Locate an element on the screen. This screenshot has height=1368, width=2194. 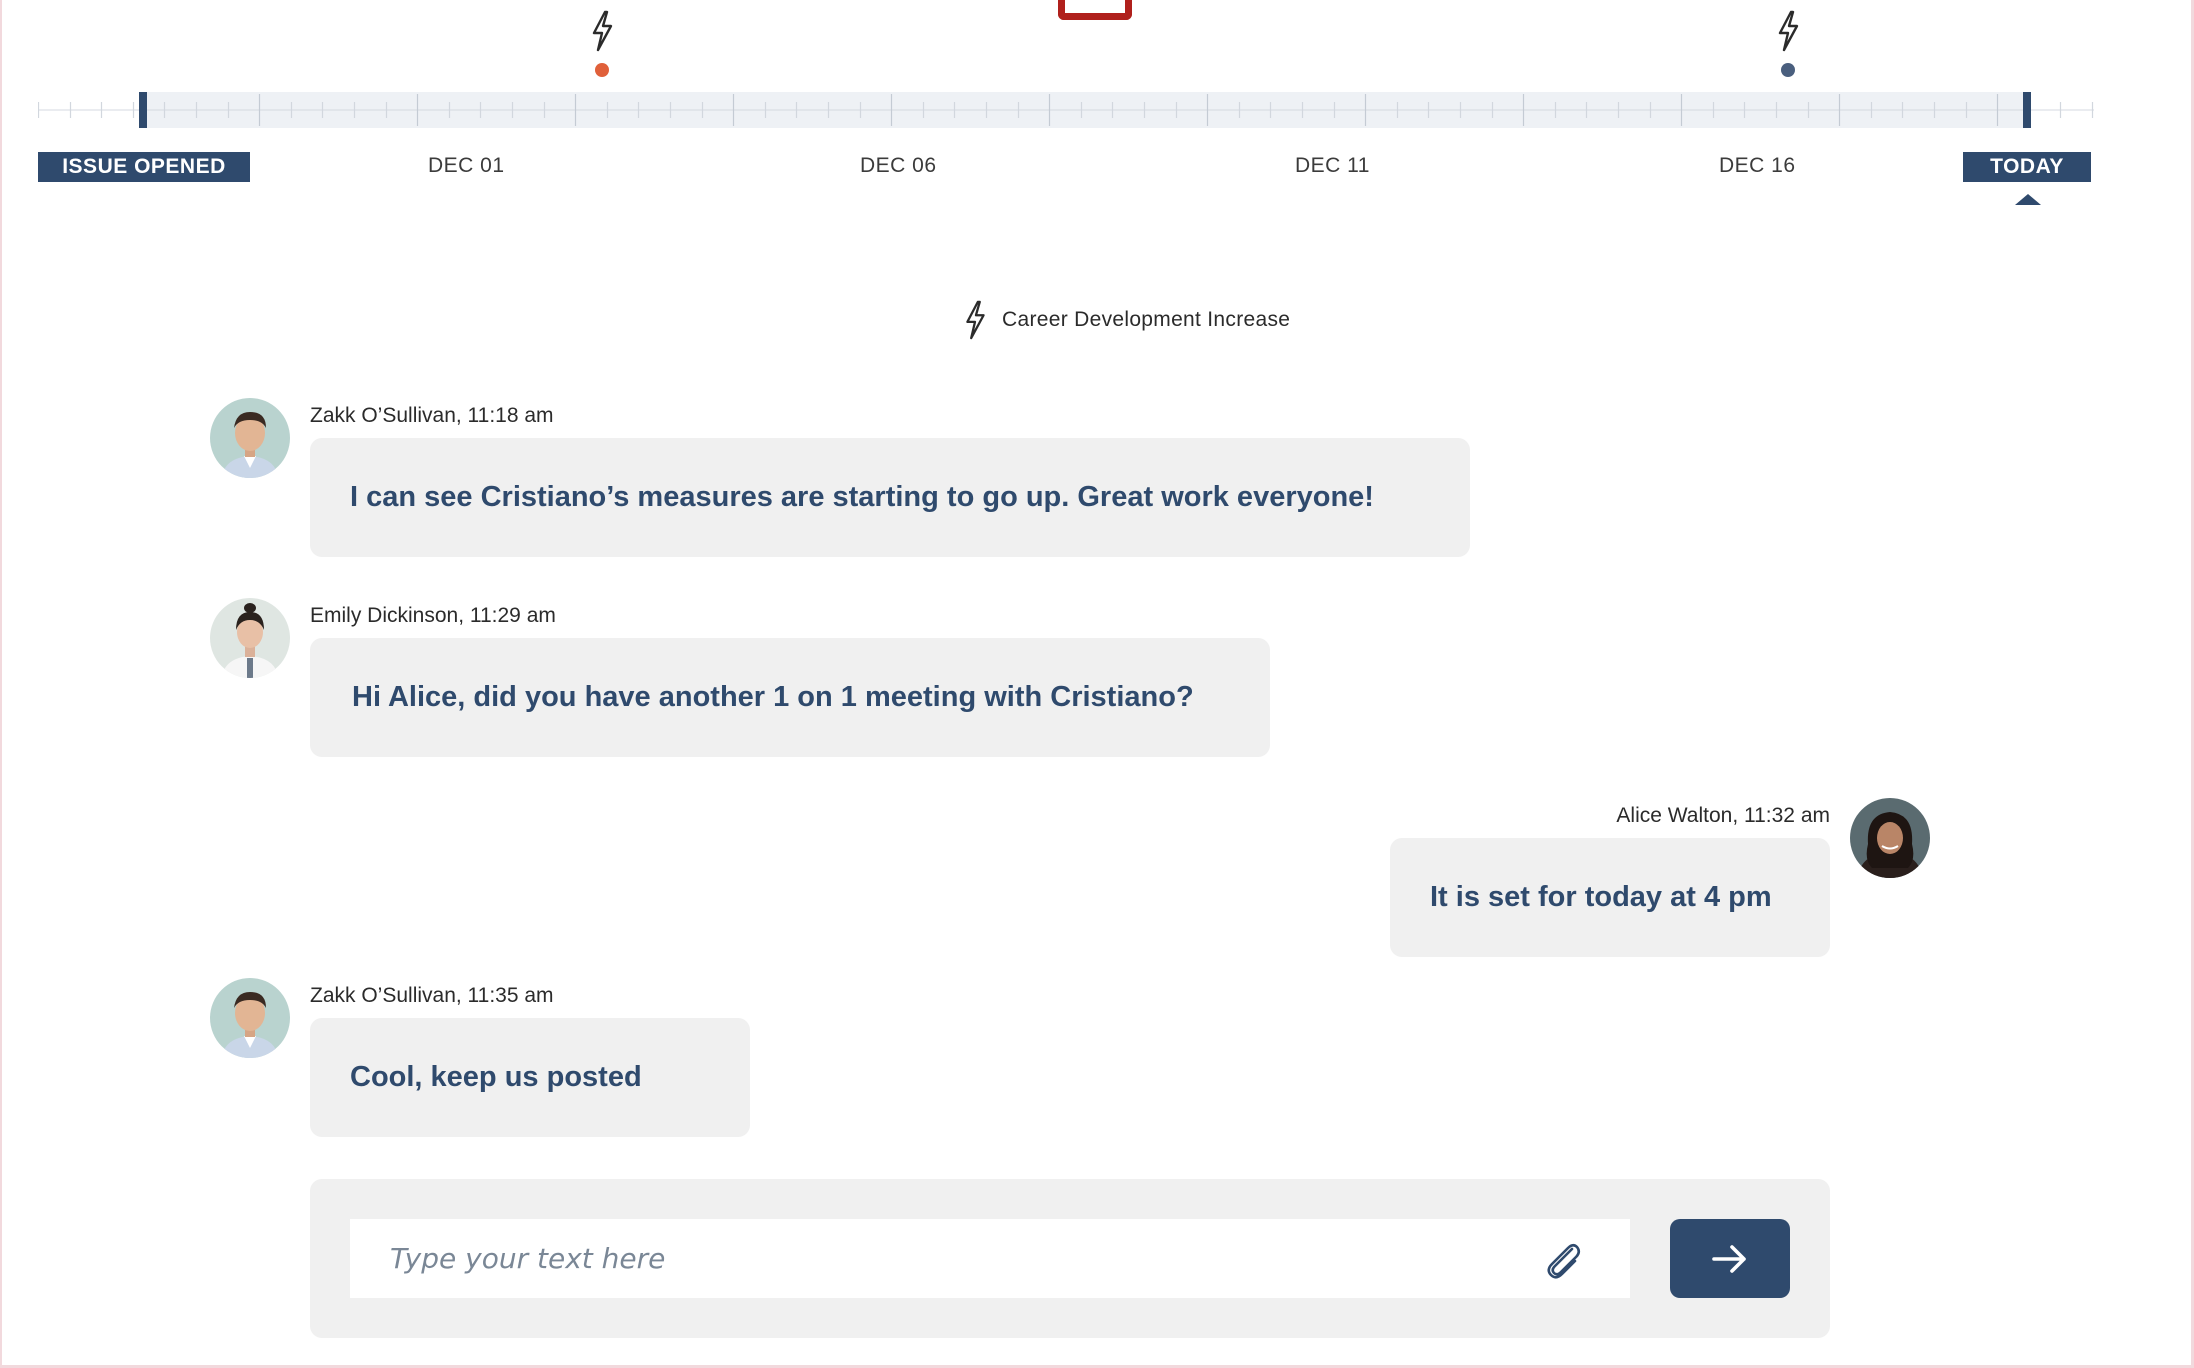
message-meta: Zakk O’Sullivan, 11:35 am is located at coordinates (432, 995).